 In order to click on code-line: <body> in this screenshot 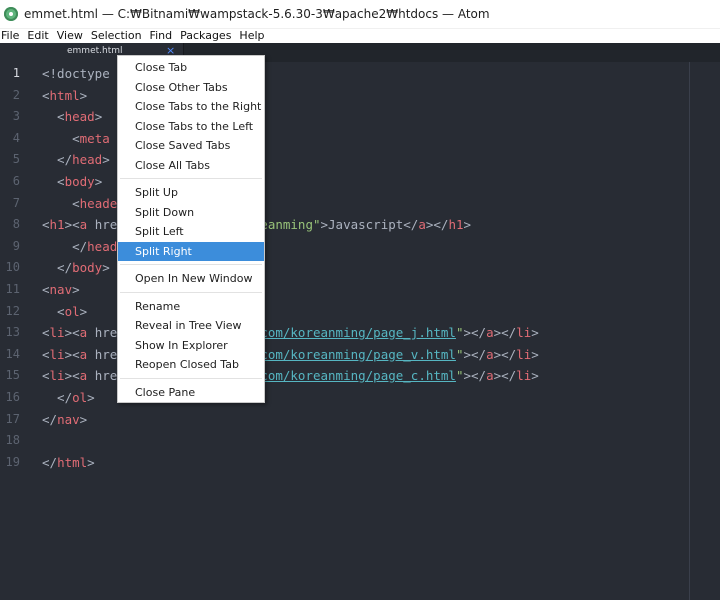, I will do `click(72, 182)`.